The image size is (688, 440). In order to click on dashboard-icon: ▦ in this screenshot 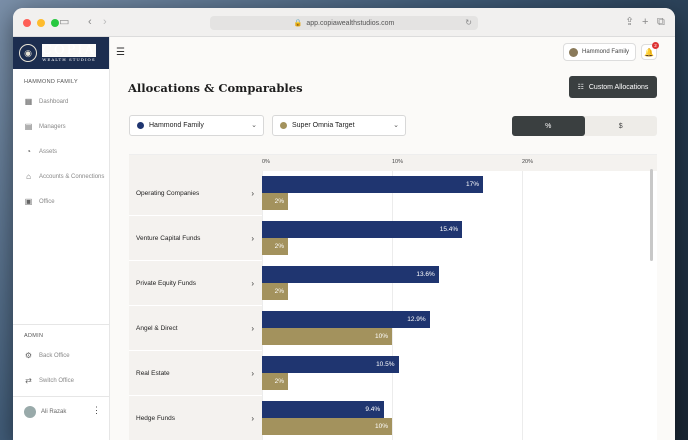, I will do `click(28, 101)`.